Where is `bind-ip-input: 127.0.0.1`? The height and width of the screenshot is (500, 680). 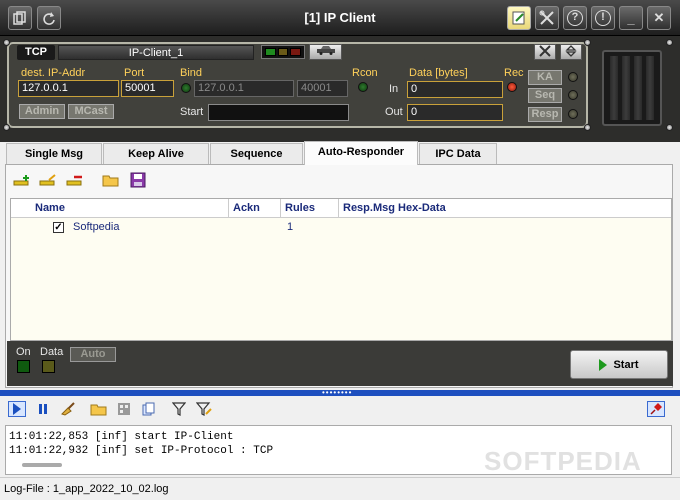 bind-ip-input: 127.0.0.1 is located at coordinates (244, 88).